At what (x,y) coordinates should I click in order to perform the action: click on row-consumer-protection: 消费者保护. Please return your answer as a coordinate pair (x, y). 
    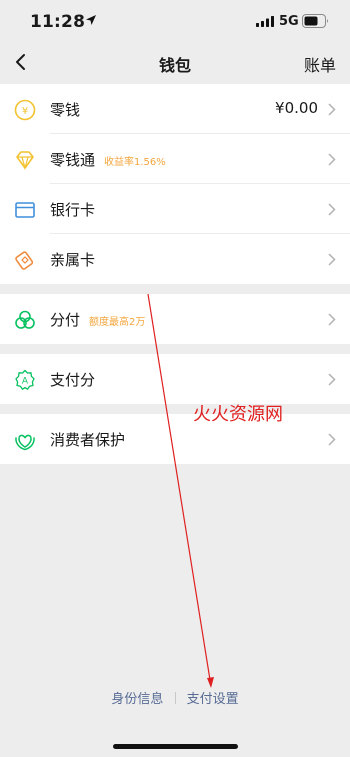
    Looking at the image, I should click on (175, 439).